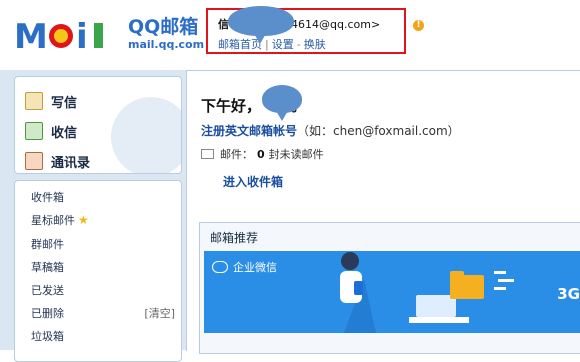 This screenshot has height=362, width=580. Describe the element at coordinates (283, 44) in the screenshot. I see `settings-link: 设置` at that location.